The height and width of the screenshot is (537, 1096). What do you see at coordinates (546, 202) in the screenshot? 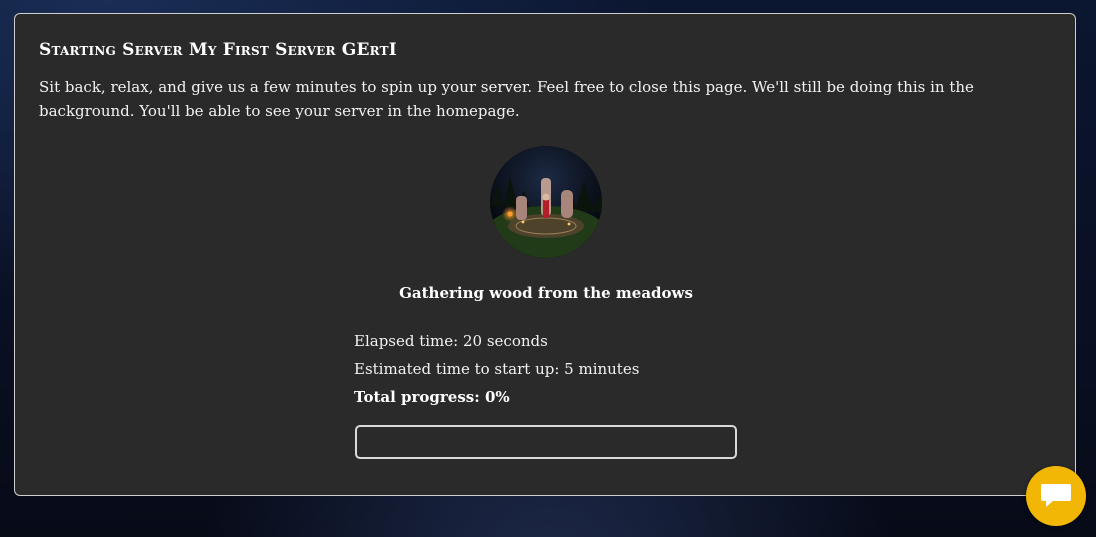
I see `campfire-scene-image` at bounding box center [546, 202].